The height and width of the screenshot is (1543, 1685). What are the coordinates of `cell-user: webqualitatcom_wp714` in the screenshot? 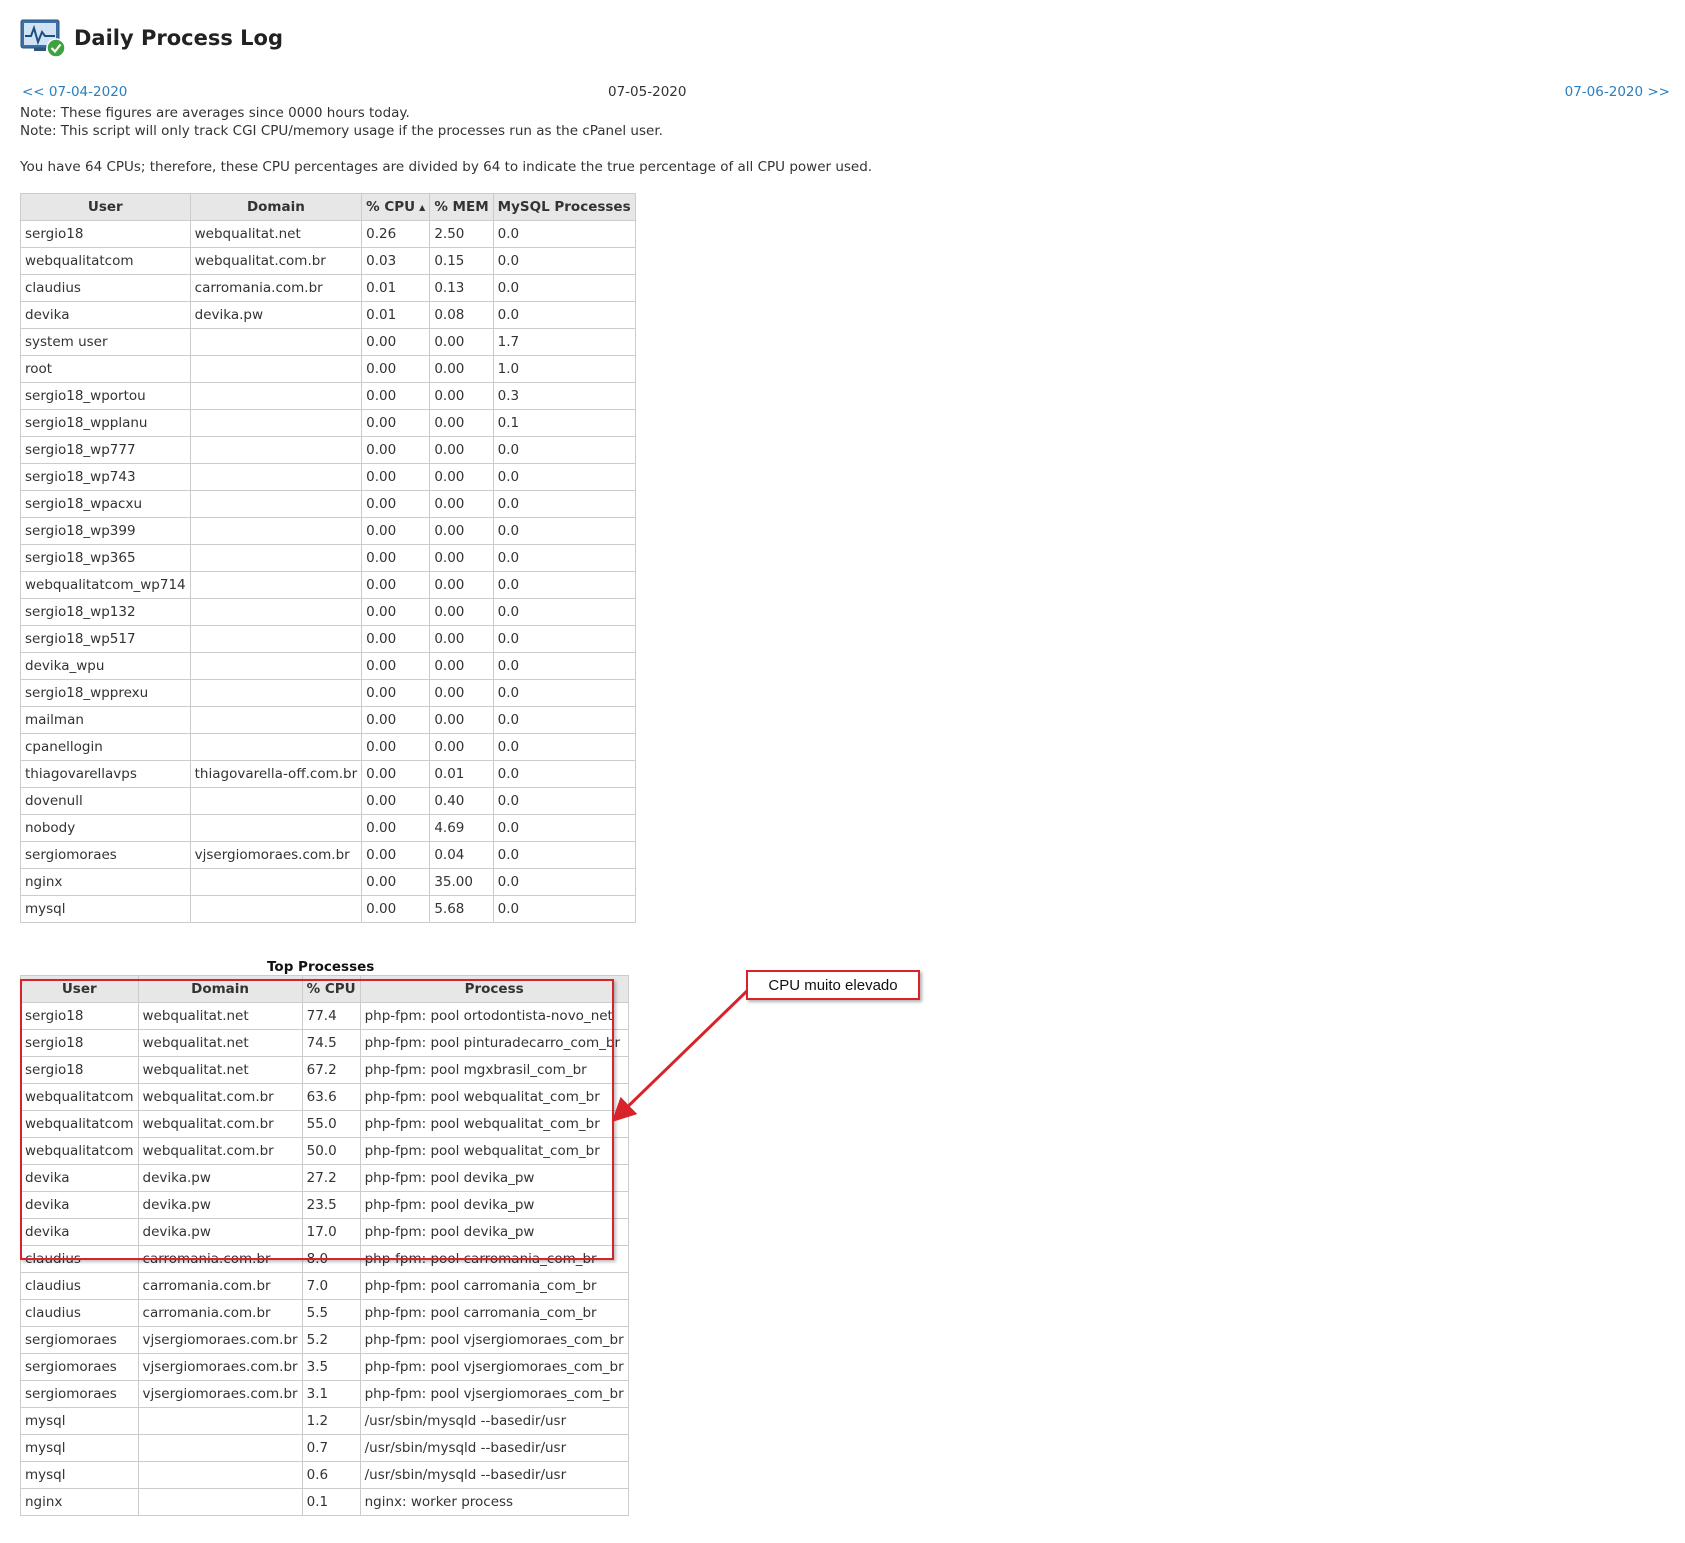 It's located at (105, 585).